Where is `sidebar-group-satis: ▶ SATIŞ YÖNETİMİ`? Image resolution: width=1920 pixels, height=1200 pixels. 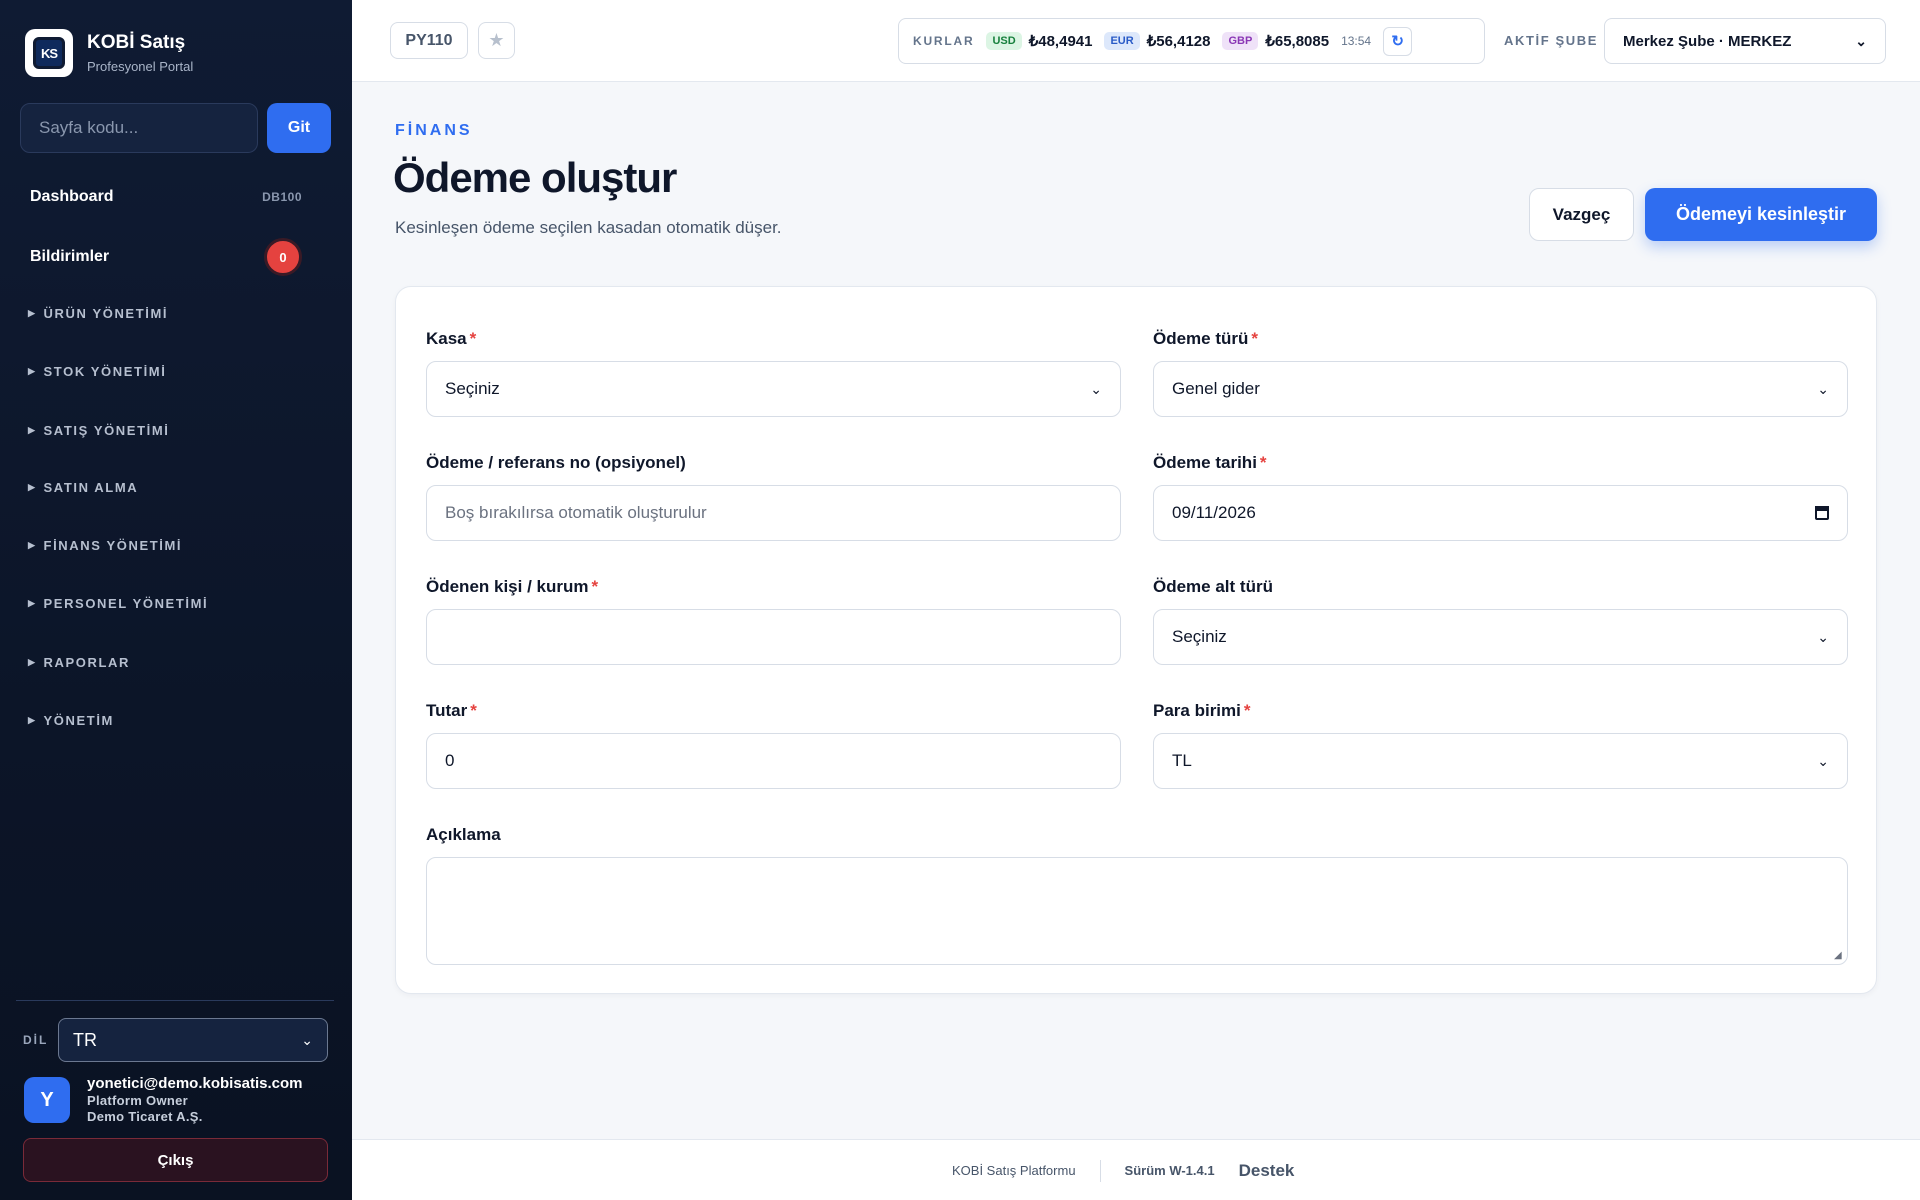 sidebar-group-satis: ▶ SATIŞ YÖNETİMİ is located at coordinates (98, 430).